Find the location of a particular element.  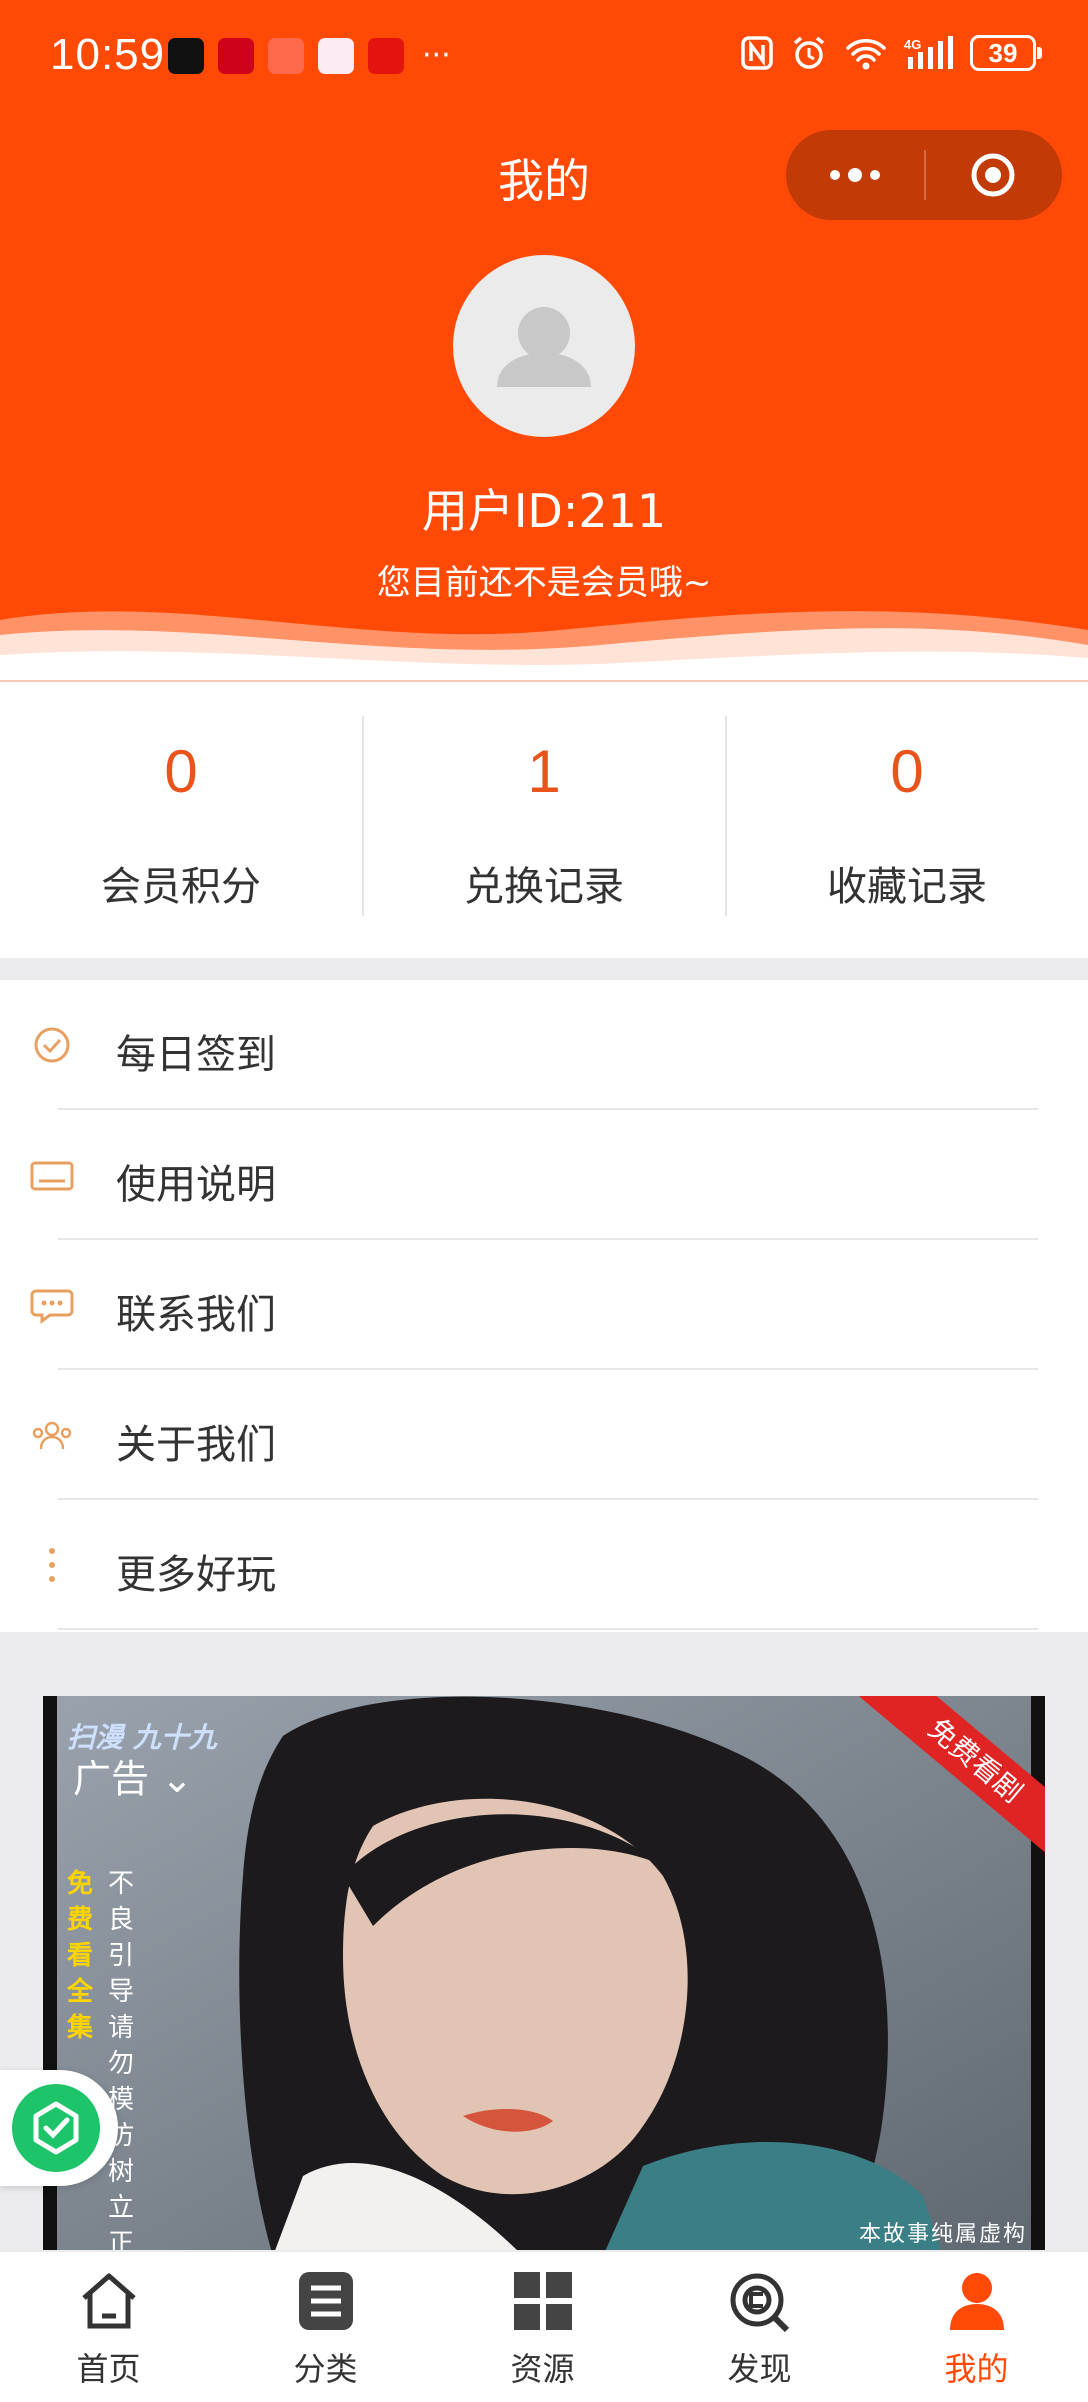

chat-icon is located at coordinates (52, 1306).